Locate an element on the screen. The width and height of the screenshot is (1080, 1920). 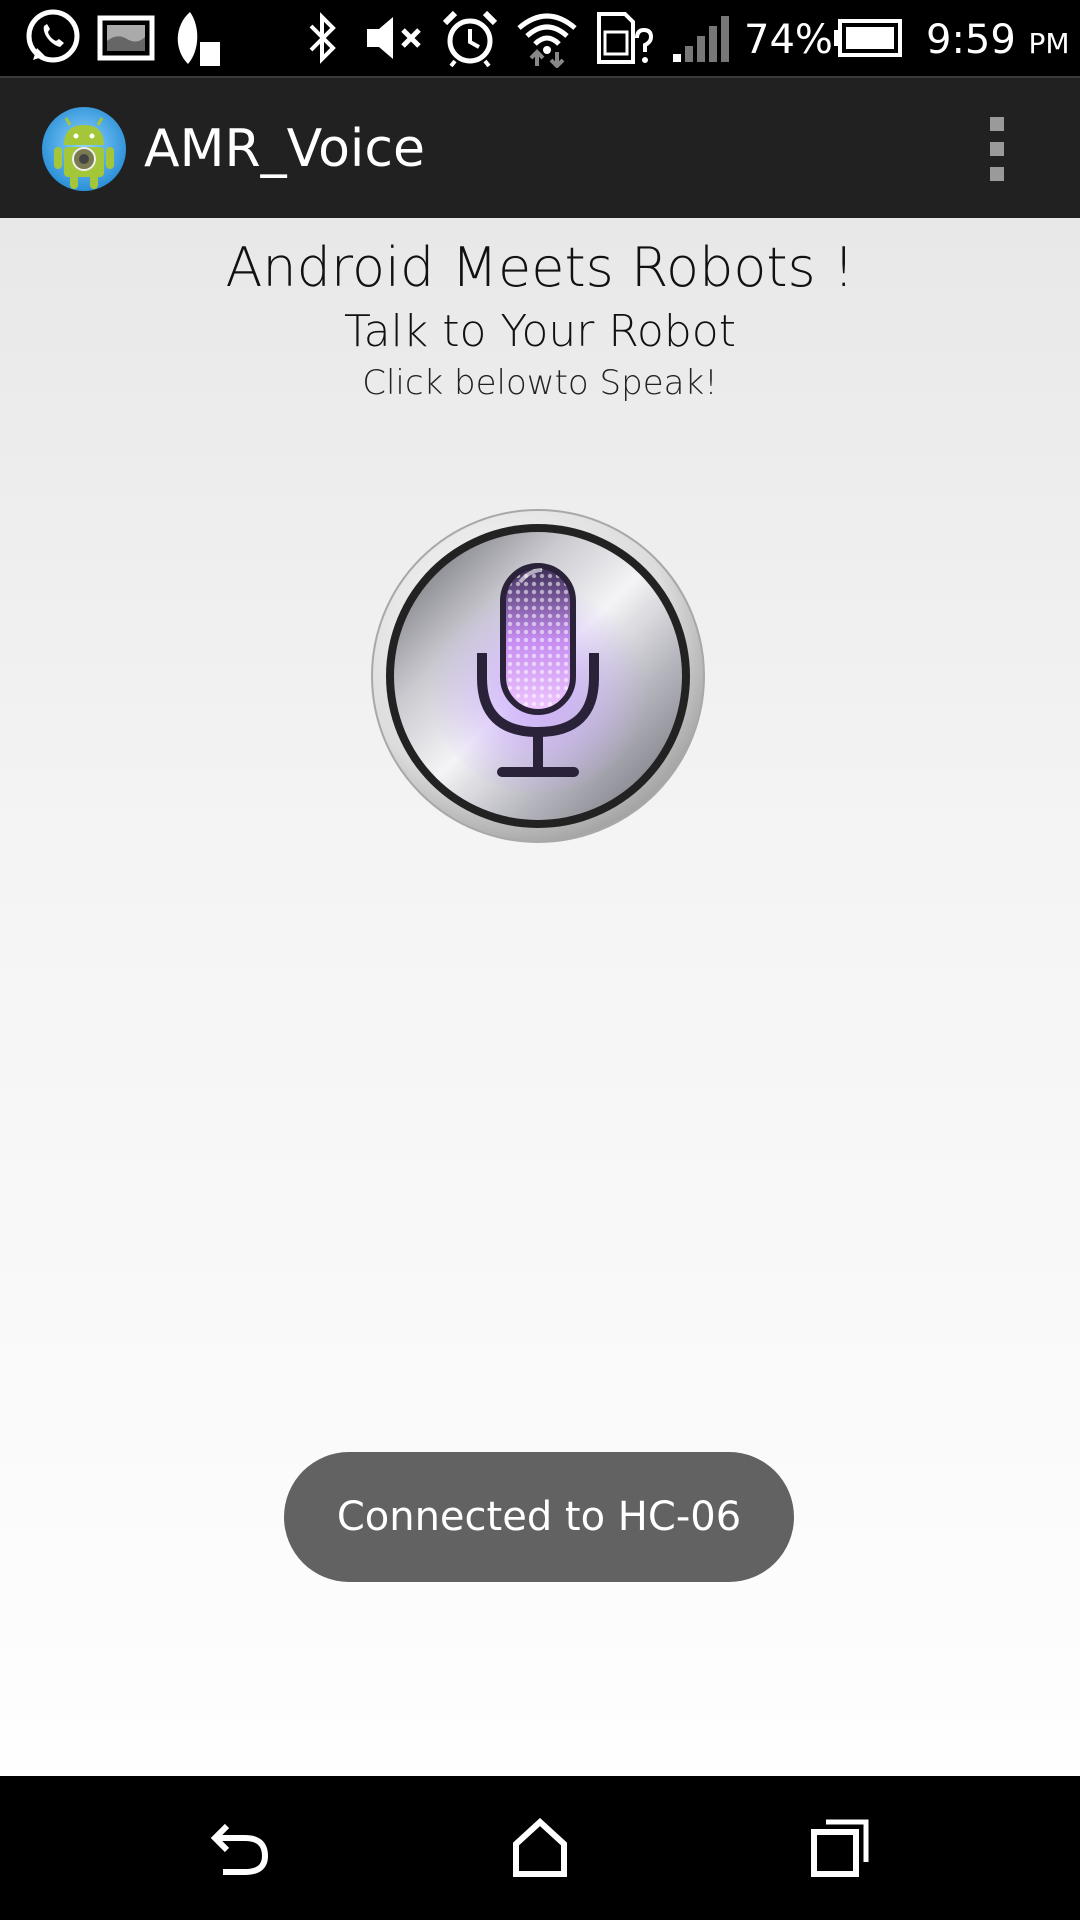
recents-icon is located at coordinates (840, 1848).